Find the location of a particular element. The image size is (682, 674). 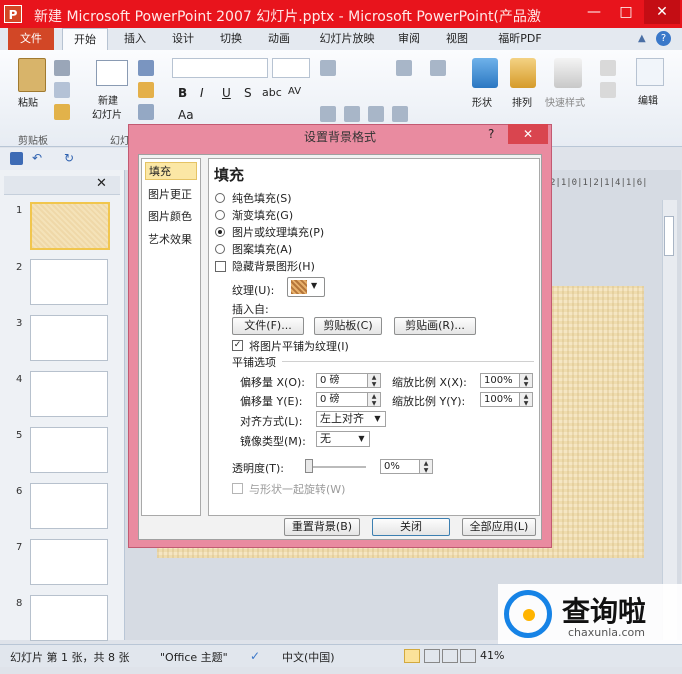

cut-icon is located at coordinates (62, 68).